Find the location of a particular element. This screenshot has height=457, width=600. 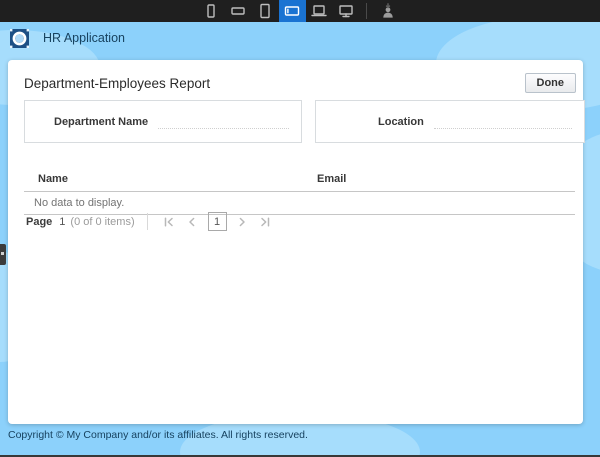

phone-landscape-icon is located at coordinates (238, 11).